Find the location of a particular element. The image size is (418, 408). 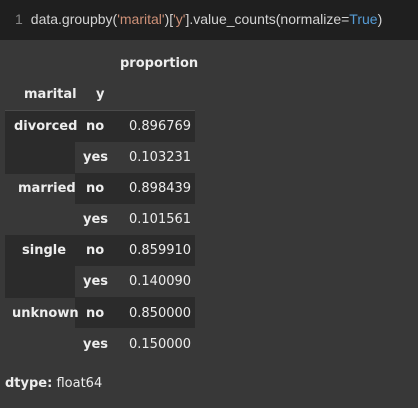

group-label: single is located at coordinates (44, 250).